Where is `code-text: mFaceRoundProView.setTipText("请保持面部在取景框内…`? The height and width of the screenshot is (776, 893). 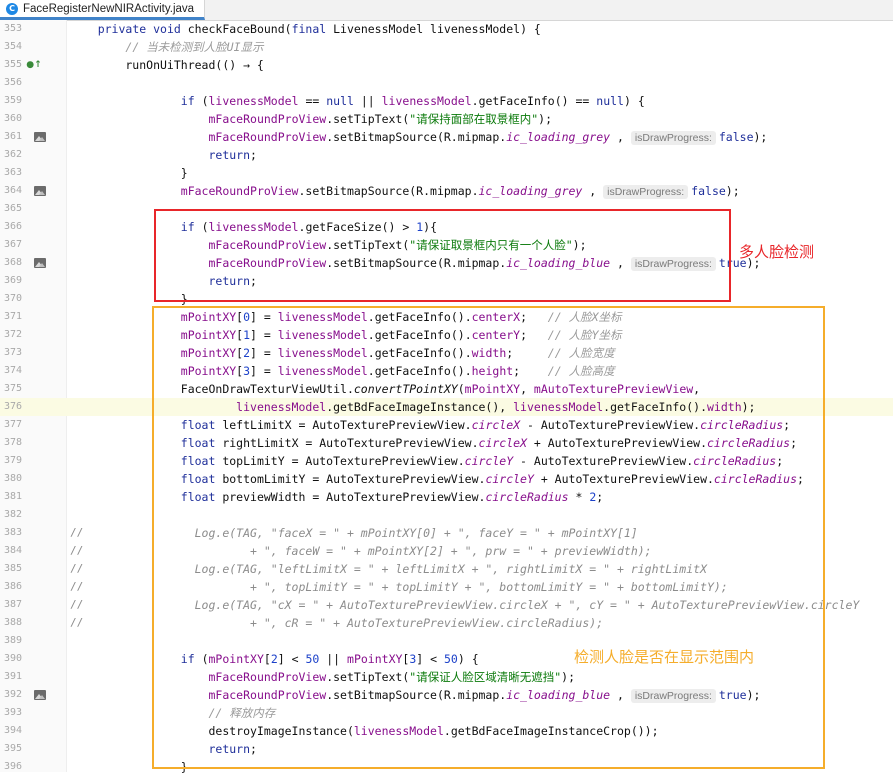 code-text: mFaceRoundProView.setTipText("请保持面部在取景框内… is located at coordinates (311, 119).